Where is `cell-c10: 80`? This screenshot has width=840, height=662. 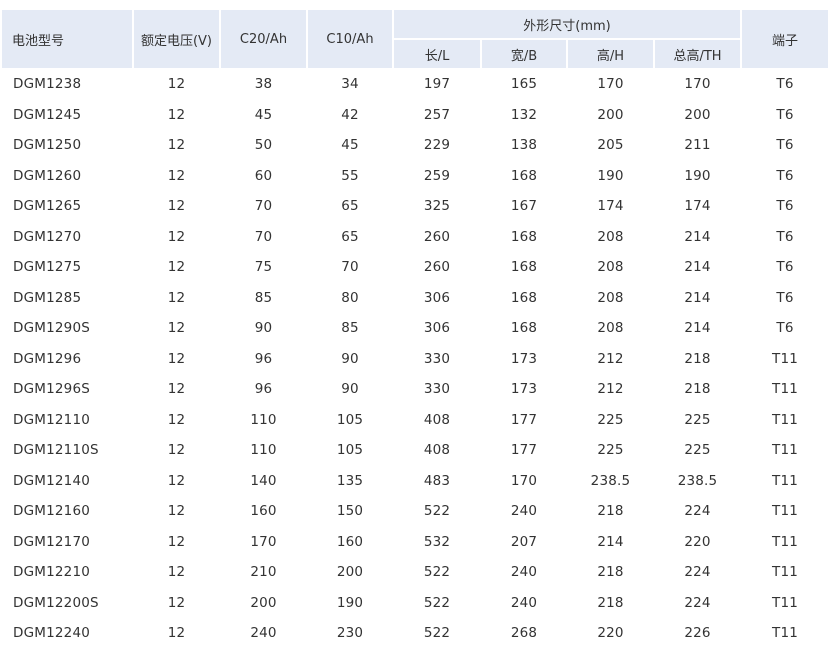
cell-c10: 80 is located at coordinates (350, 297).